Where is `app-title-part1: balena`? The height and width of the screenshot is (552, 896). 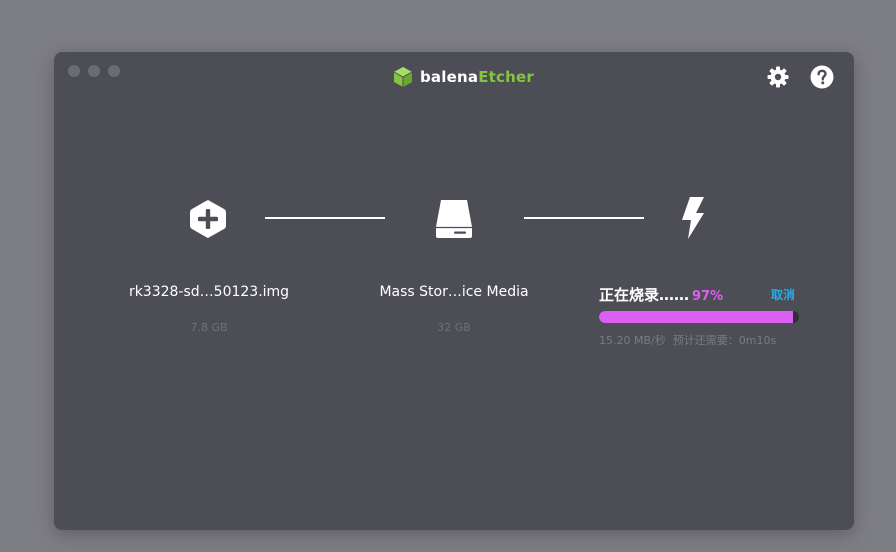 app-title-part1: balena is located at coordinates (449, 77).